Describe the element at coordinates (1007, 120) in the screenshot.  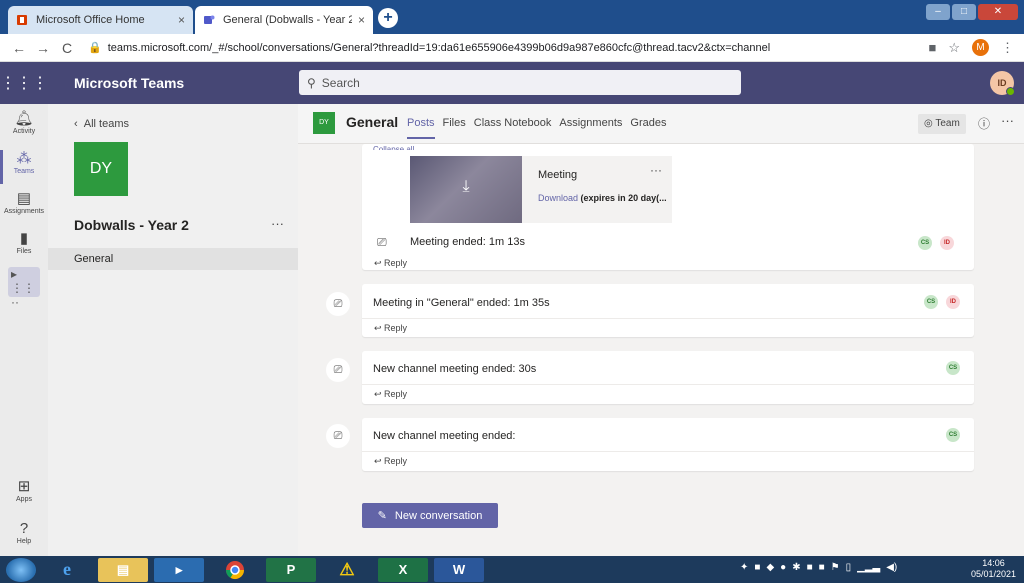
I see `channel-more-options-icon: ···` at that location.